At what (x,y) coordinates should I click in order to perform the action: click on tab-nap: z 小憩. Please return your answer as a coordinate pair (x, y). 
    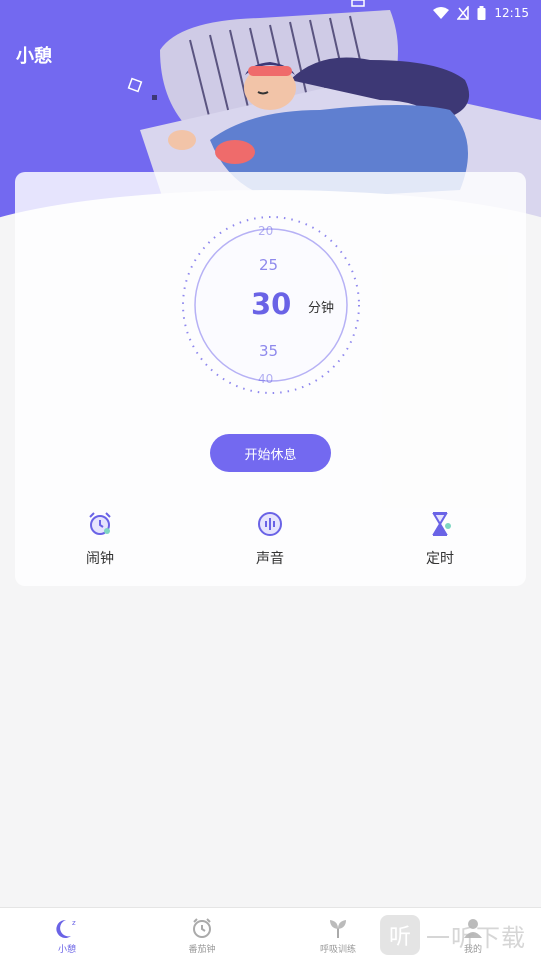
    Looking at the image, I should click on (67, 935).